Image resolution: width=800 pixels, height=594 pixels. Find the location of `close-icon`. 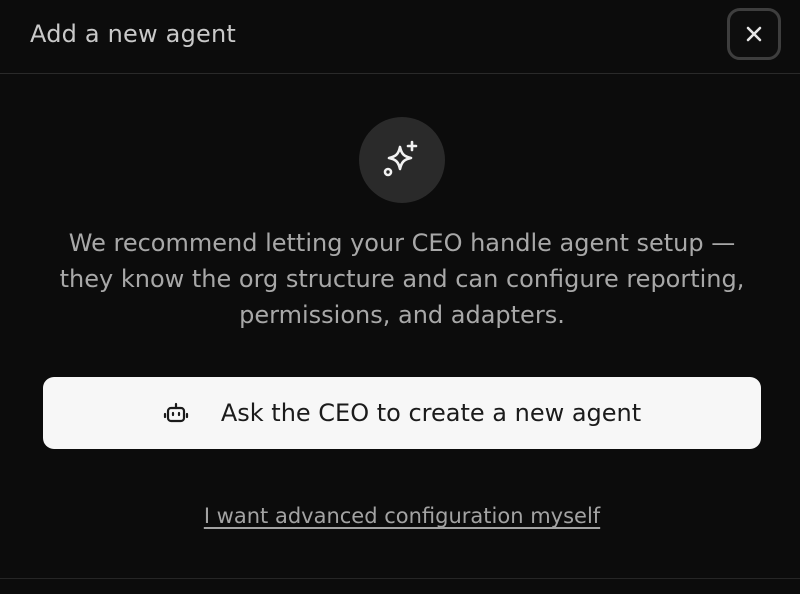

close-icon is located at coordinates (754, 34).